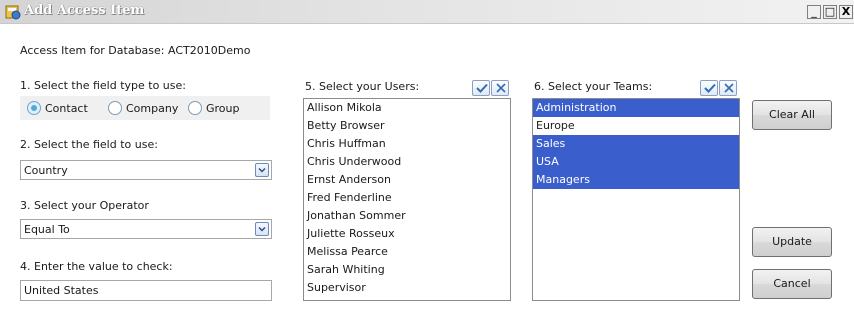 This screenshot has height=313, width=854. Describe the element at coordinates (13, 12) in the screenshot. I see `app-icon` at that location.